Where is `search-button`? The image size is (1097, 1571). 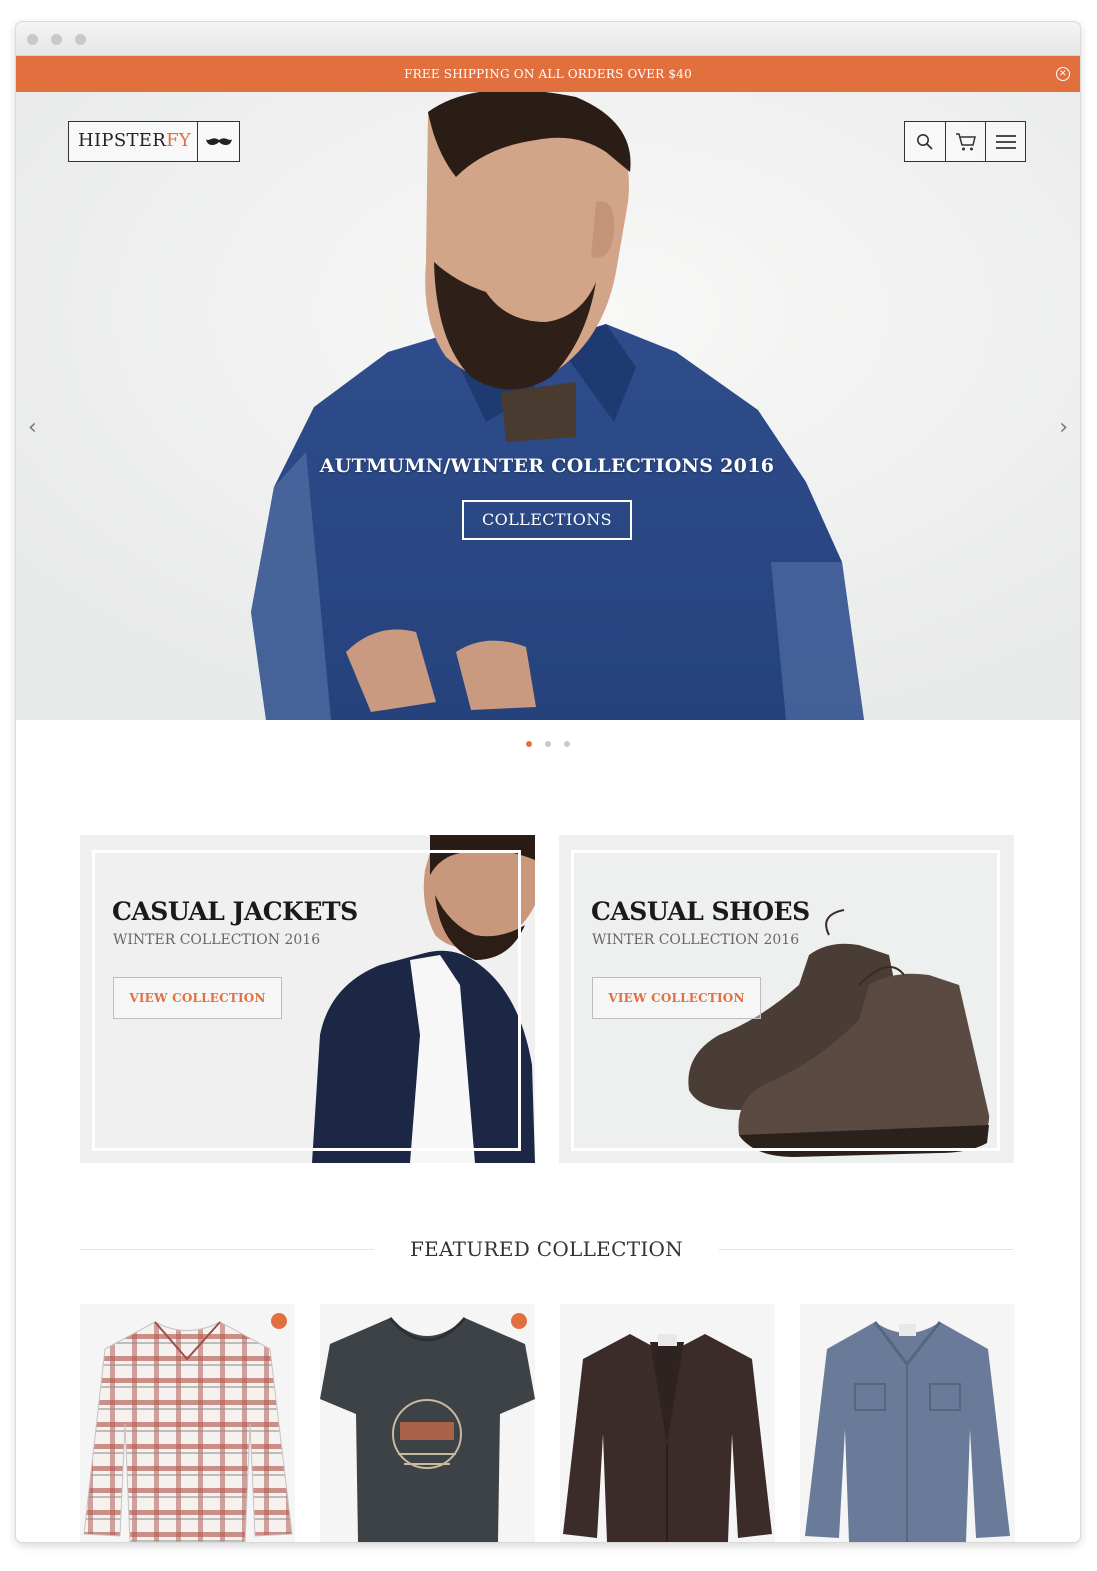 search-button is located at coordinates (925, 141).